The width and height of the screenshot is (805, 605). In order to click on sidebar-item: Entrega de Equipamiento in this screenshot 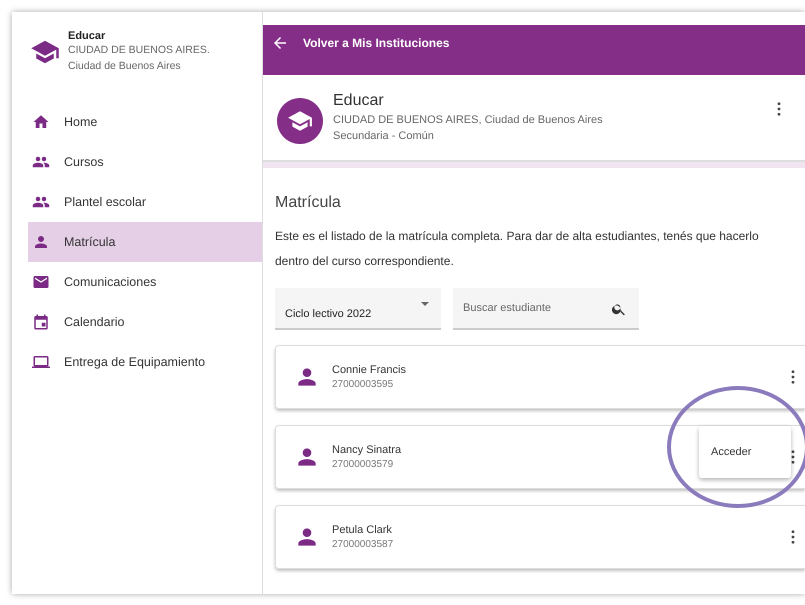, I will do `click(145, 362)`.